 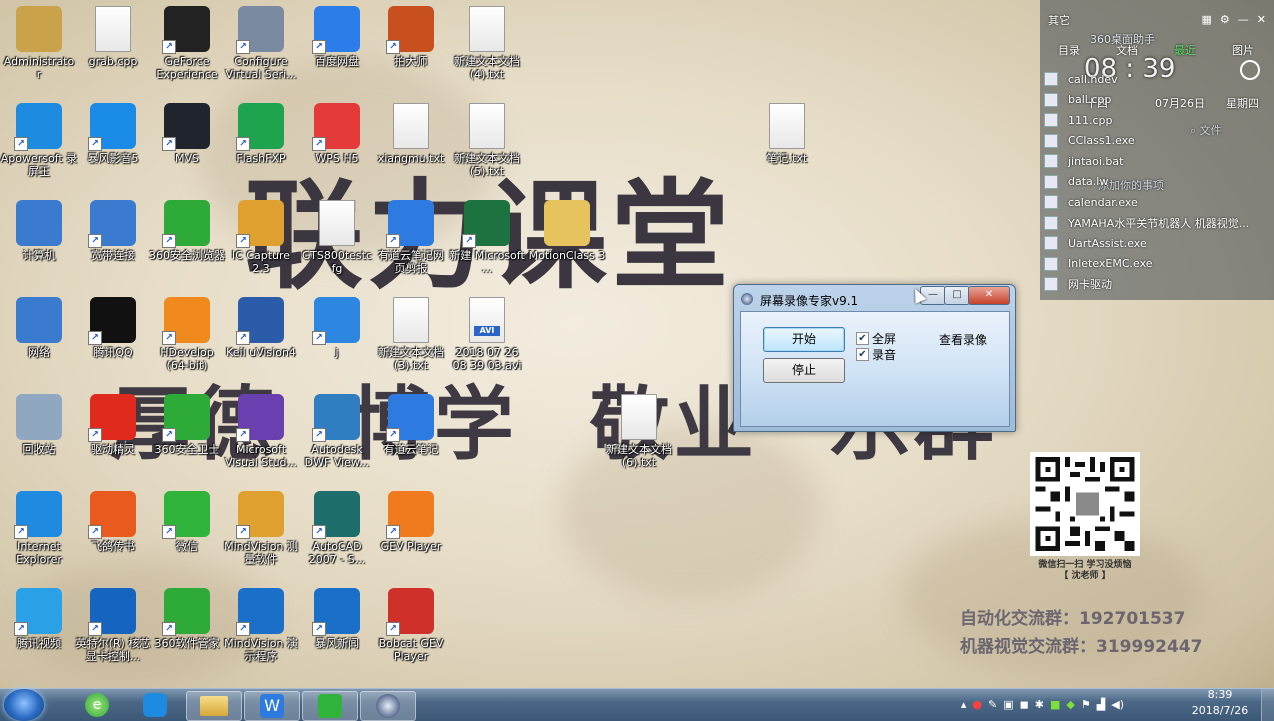 What do you see at coordinates (1220, 702) in the screenshot?
I see `tray-clock: 8:39 2018/7/26` at bounding box center [1220, 702].